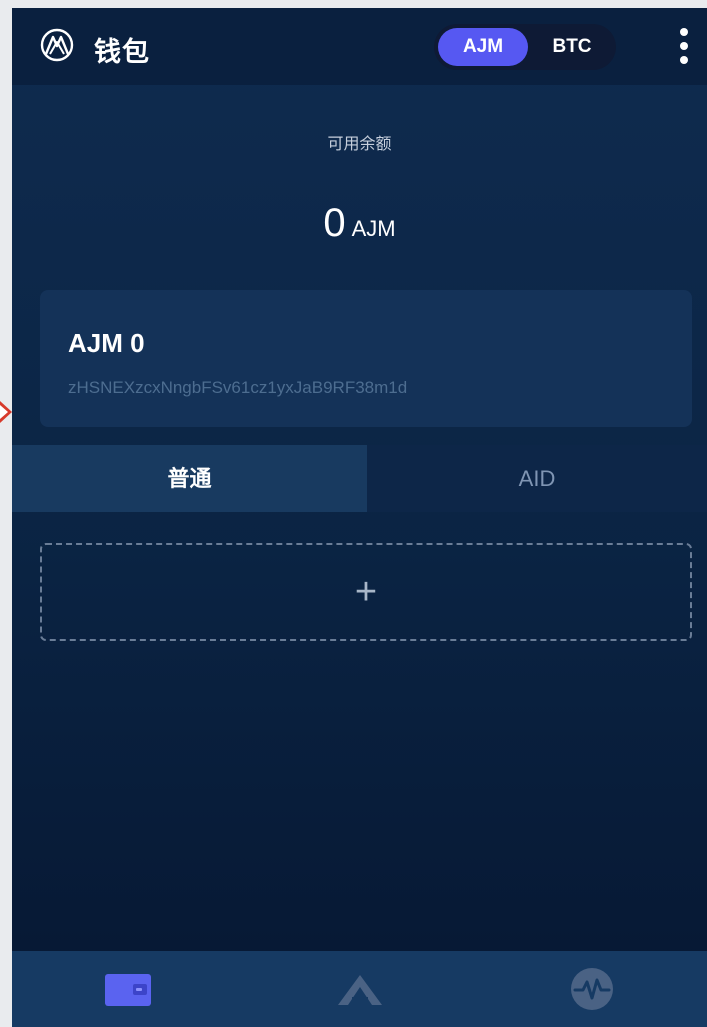 This screenshot has width=707, height=1027. Describe the element at coordinates (238, 387) in the screenshot. I see `account-address: zHSNEXzcxNngbFSv61cz1yxJaB9RF38m1d` at that location.